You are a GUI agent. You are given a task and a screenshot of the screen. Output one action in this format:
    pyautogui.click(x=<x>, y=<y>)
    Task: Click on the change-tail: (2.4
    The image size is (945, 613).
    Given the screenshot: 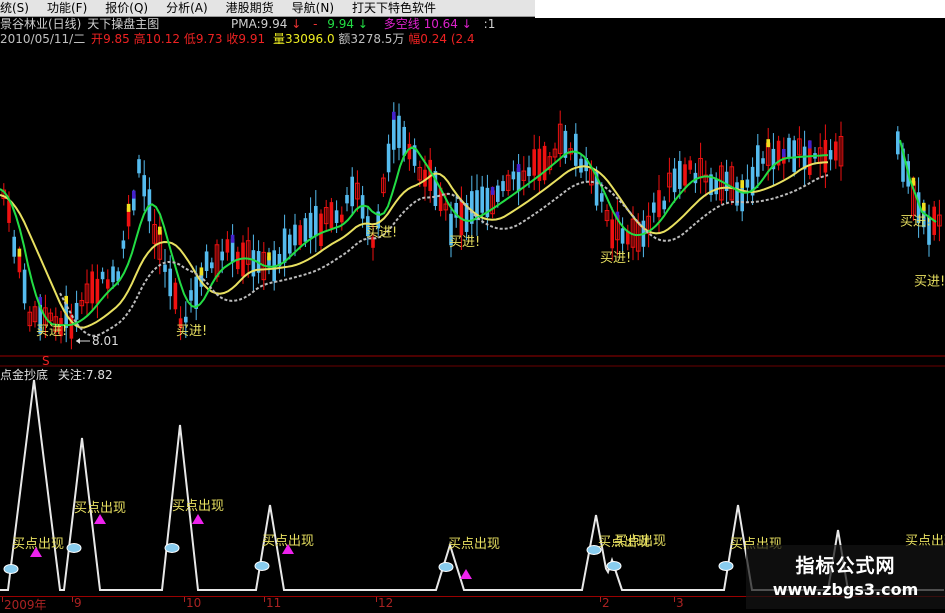 What is the action you would take?
    pyautogui.click(x=462, y=39)
    